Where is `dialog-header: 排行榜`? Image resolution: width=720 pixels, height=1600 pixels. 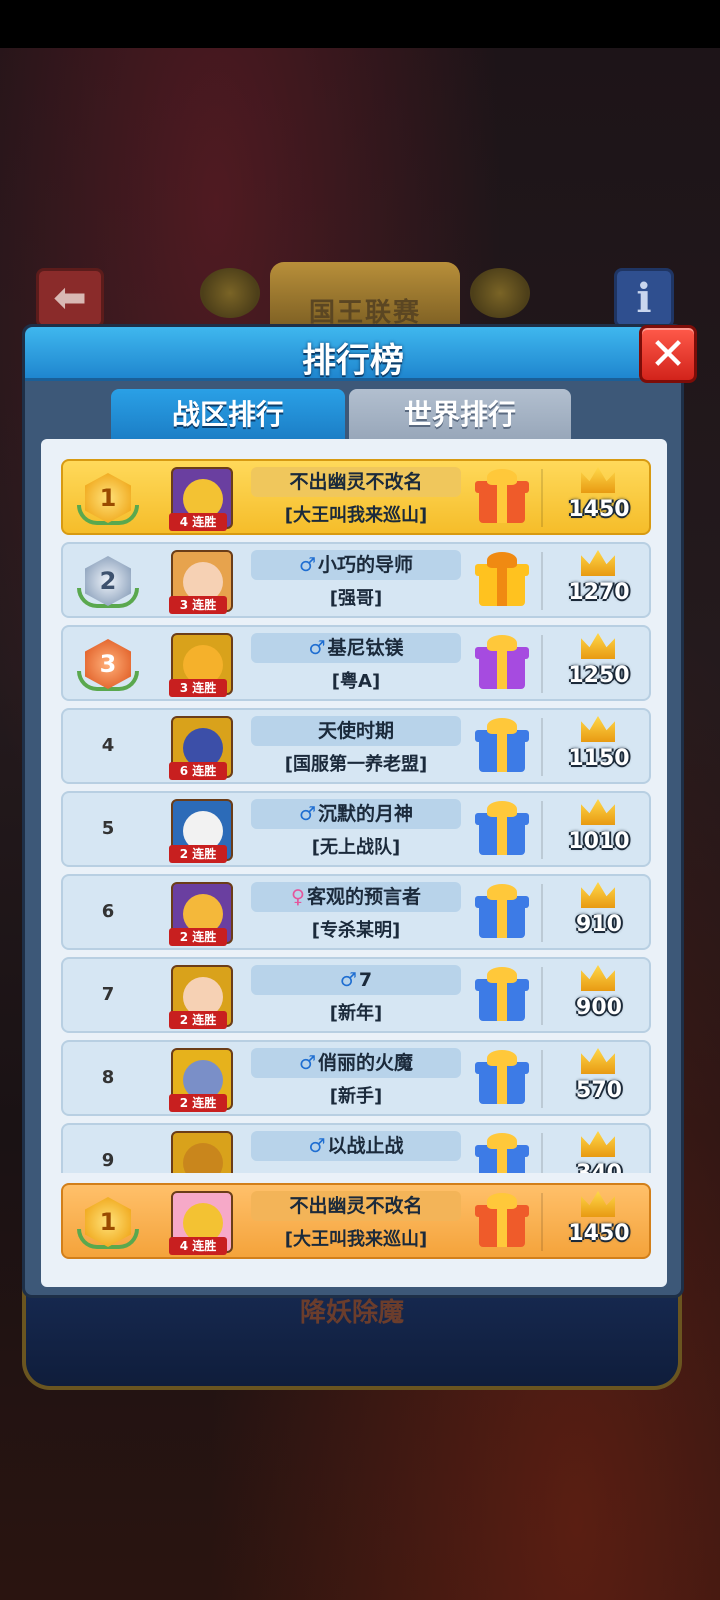
dialog-header: 排行榜 is located at coordinates (353, 354).